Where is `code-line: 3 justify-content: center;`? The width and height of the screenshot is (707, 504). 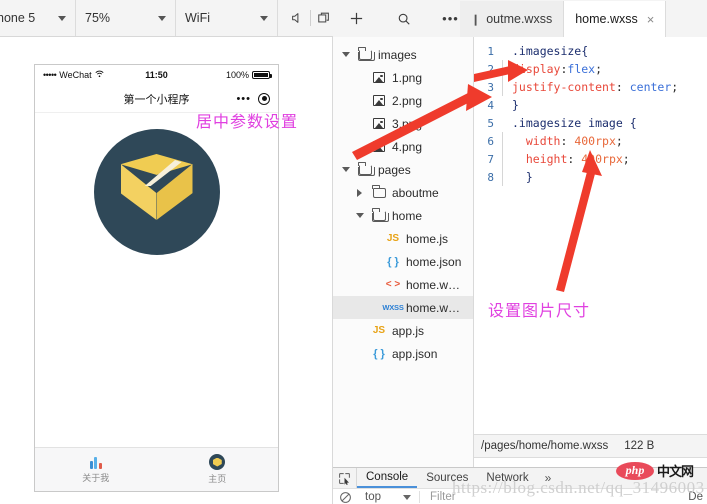
code-line: 3 justify-content: center; is located at coordinates (590, 87).